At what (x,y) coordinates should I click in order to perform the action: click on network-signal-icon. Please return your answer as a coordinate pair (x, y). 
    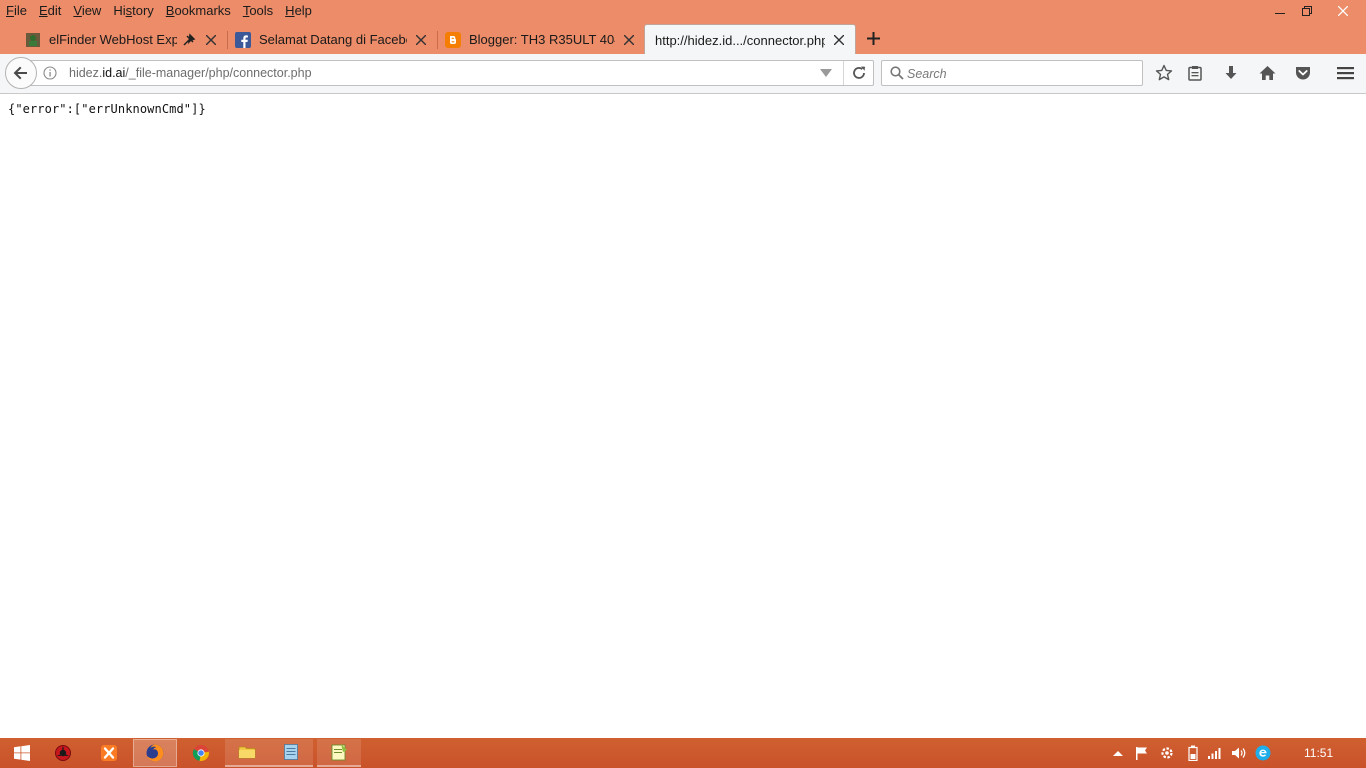
    Looking at the image, I should click on (1215, 753).